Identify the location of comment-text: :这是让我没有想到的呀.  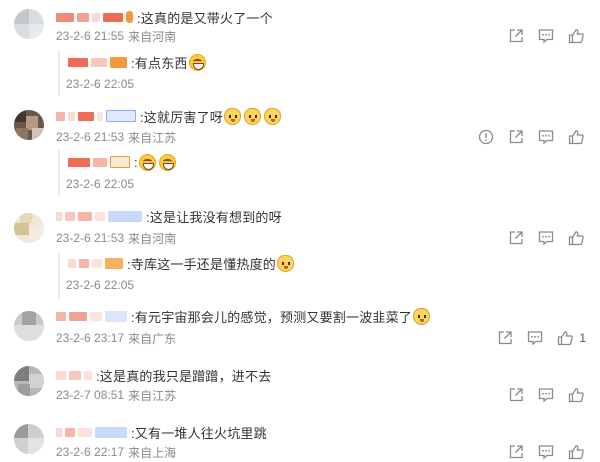
(214, 217).